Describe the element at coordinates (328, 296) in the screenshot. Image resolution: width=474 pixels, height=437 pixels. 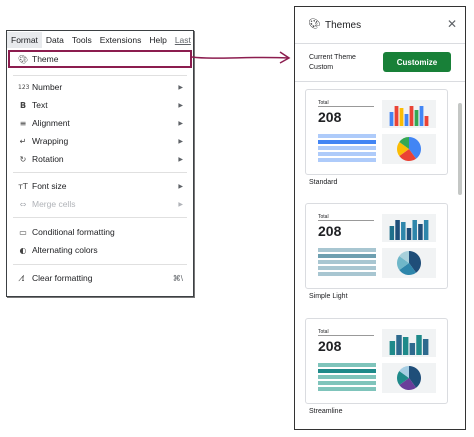
I see `theme-name-label: Simple Light` at that location.